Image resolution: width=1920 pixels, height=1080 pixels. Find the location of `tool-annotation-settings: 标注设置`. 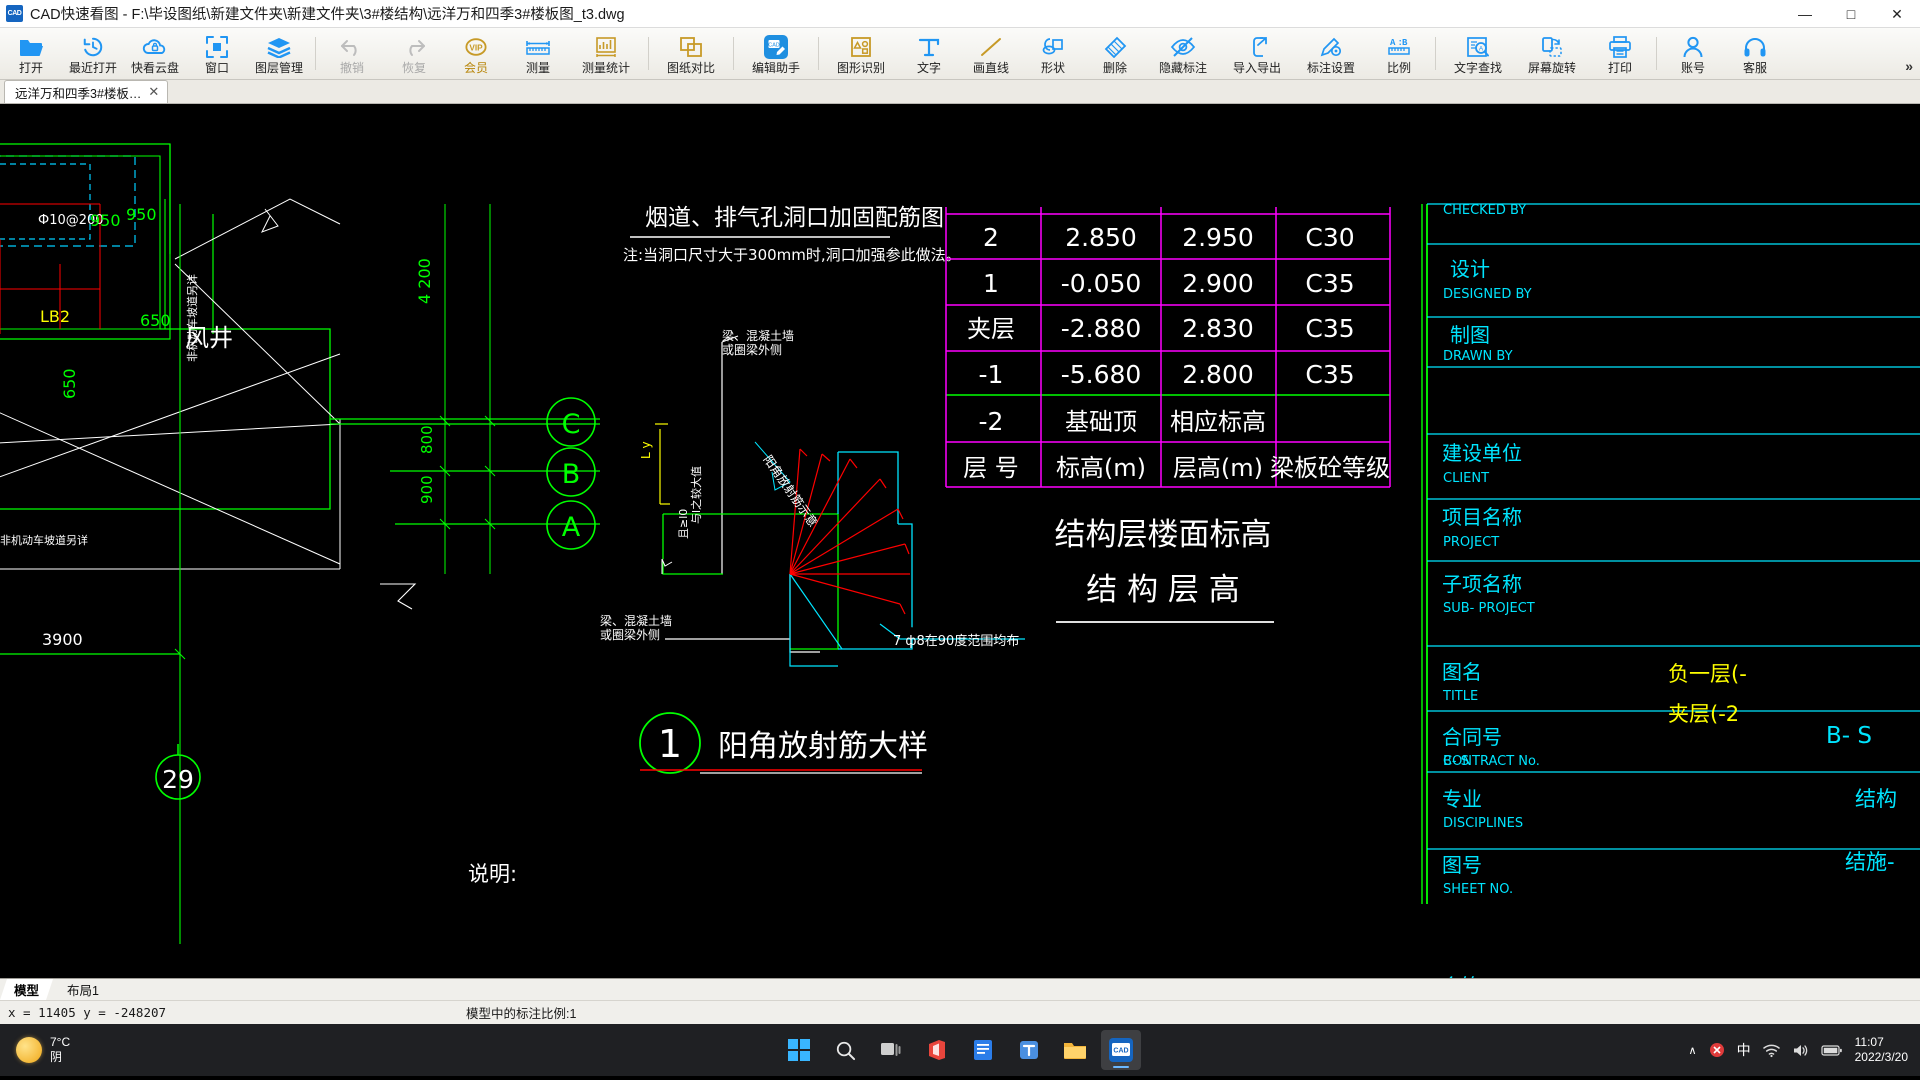

tool-annotation-settings: 标注设置 is located at coordinates (1331, 53).